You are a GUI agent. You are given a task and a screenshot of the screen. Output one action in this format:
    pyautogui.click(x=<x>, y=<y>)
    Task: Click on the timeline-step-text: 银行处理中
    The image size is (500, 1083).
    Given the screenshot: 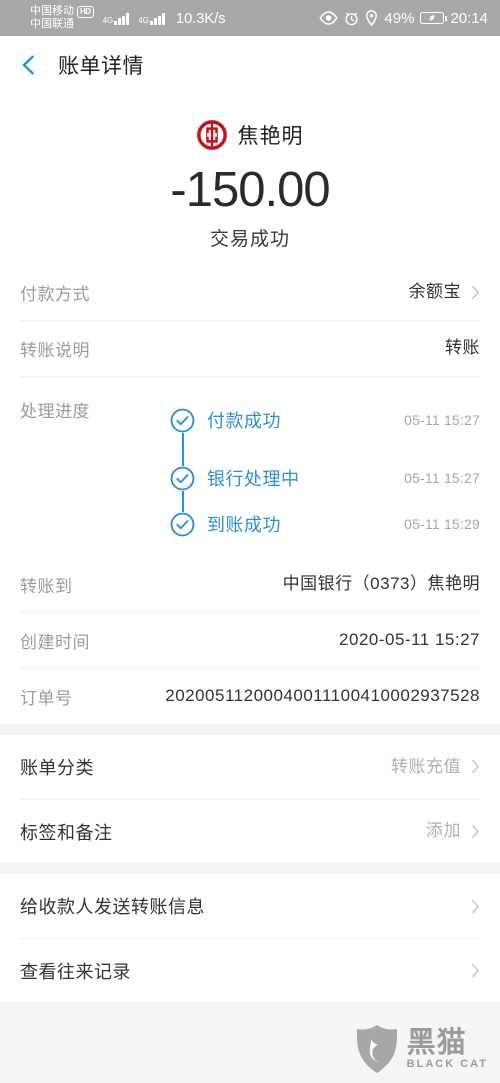 What is the action you would take?
    pyautogui.click(x=253, y=479)
    